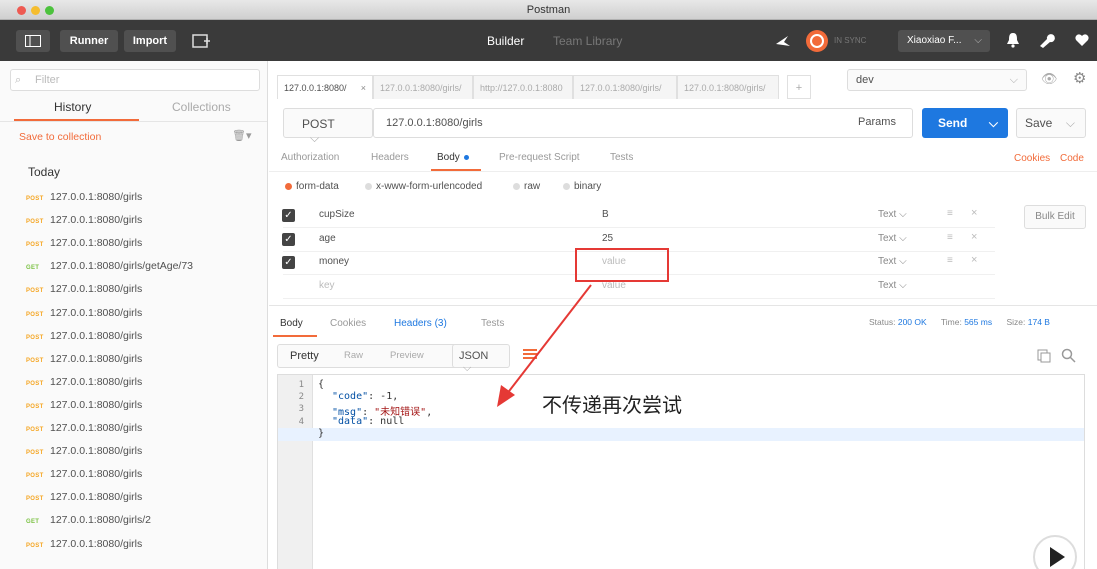  I want to click on play-button, so click(1055, 552).